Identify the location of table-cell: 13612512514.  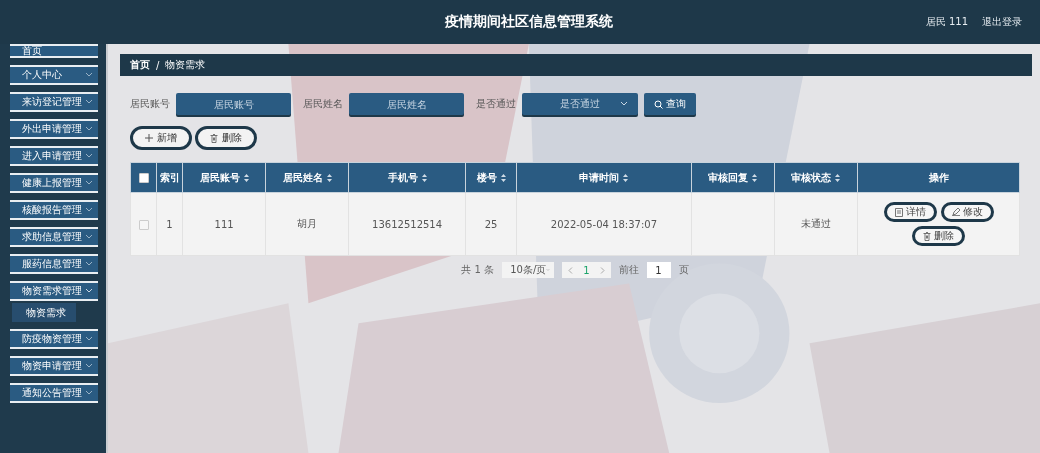
(407, 224).